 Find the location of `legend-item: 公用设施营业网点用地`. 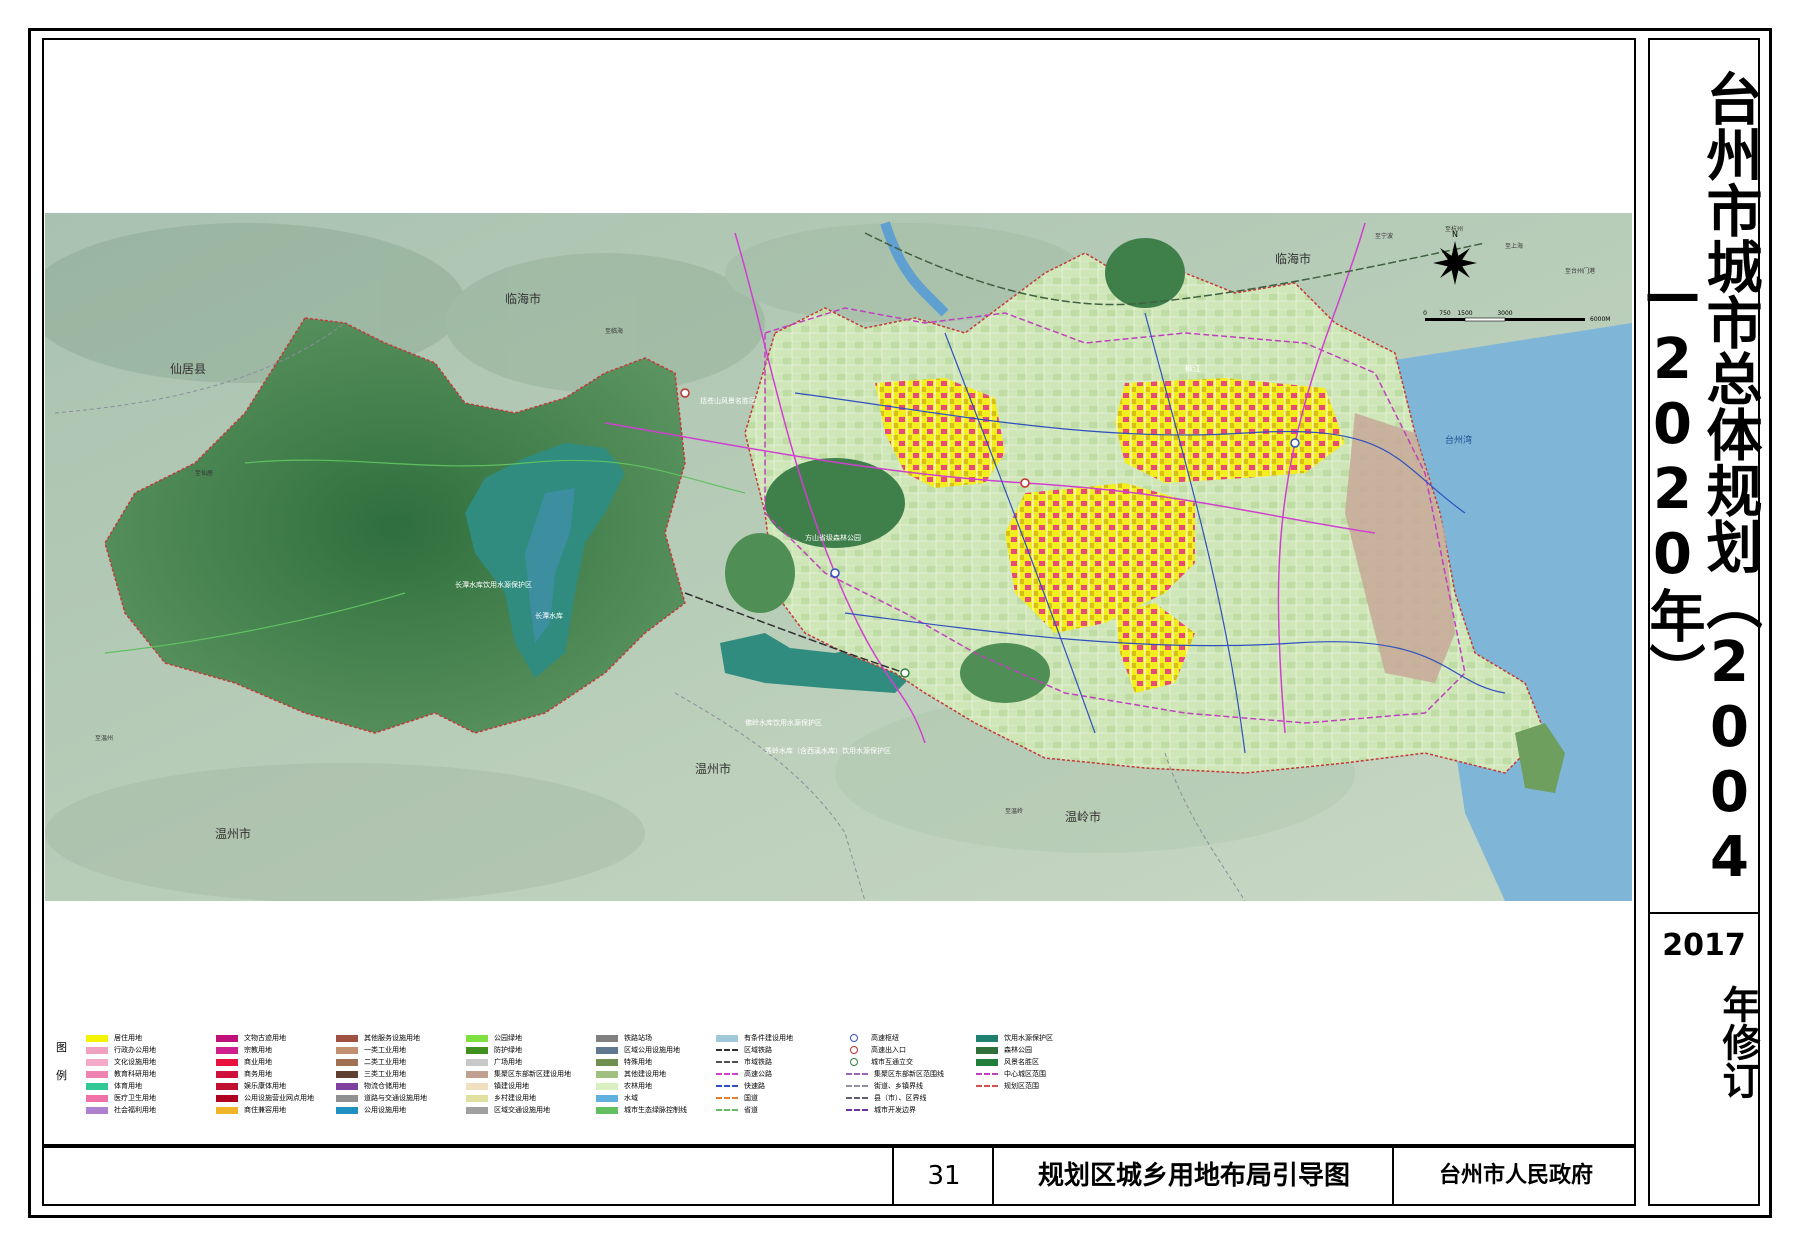

legend-item: 公用设施营业网点用地 is located at coordinates (265, 1098).